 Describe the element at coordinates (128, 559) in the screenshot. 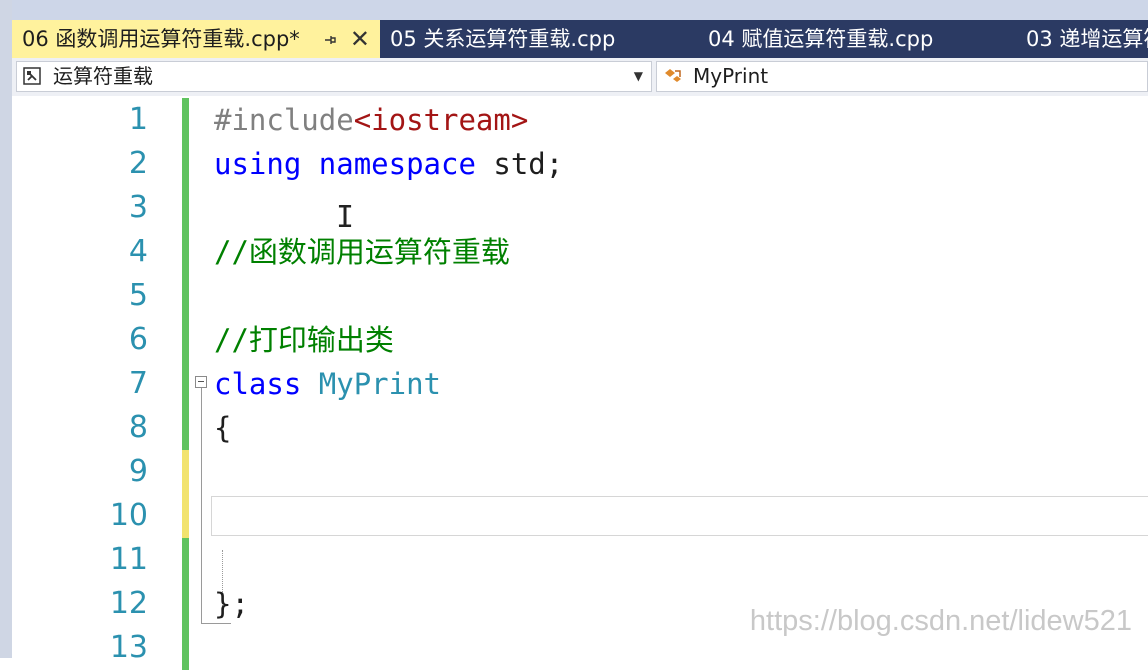

I see `line-number: 11` at that location.